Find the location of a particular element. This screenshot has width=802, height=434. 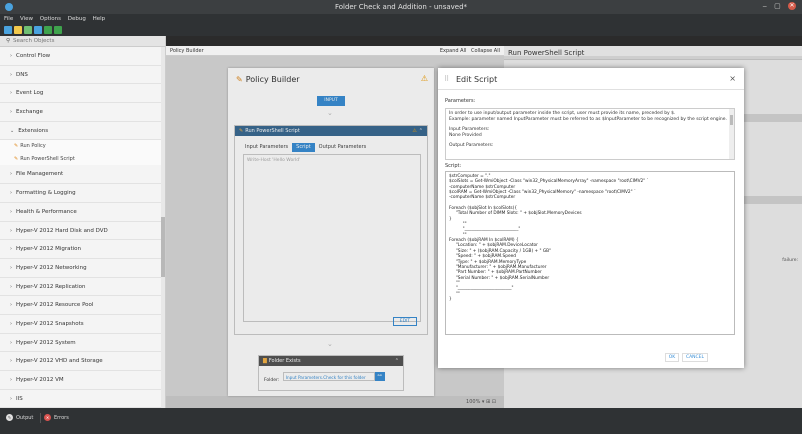

collapse-all-button: Collapse All is located at coordinates (485, 51).